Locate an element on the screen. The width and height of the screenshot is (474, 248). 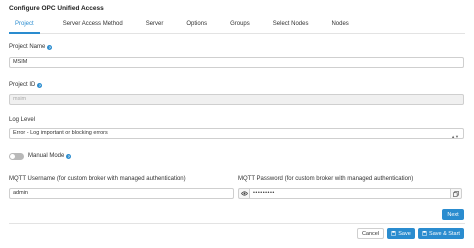
project-id-label: Project ID ? is located at coordinates (26, 85).